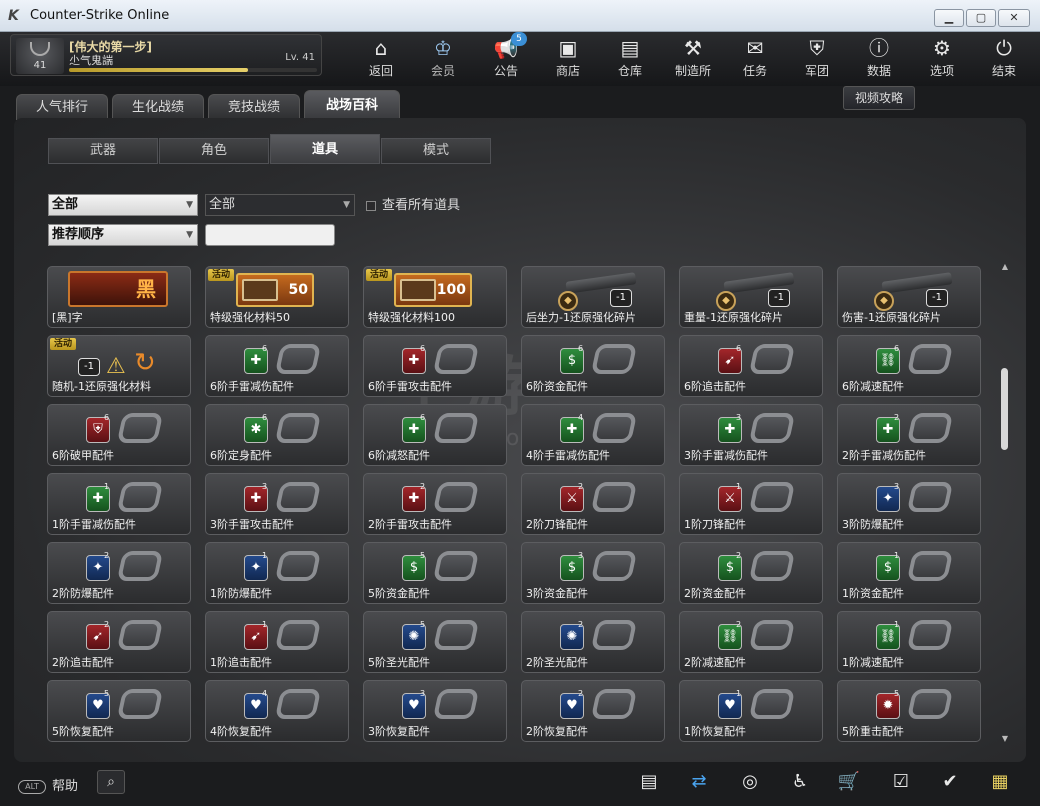 The width and height of the screenshot is (1040, 806). I want to click on item-card: ⚔ 2 2阶刀锋配件, so click(593, 504).